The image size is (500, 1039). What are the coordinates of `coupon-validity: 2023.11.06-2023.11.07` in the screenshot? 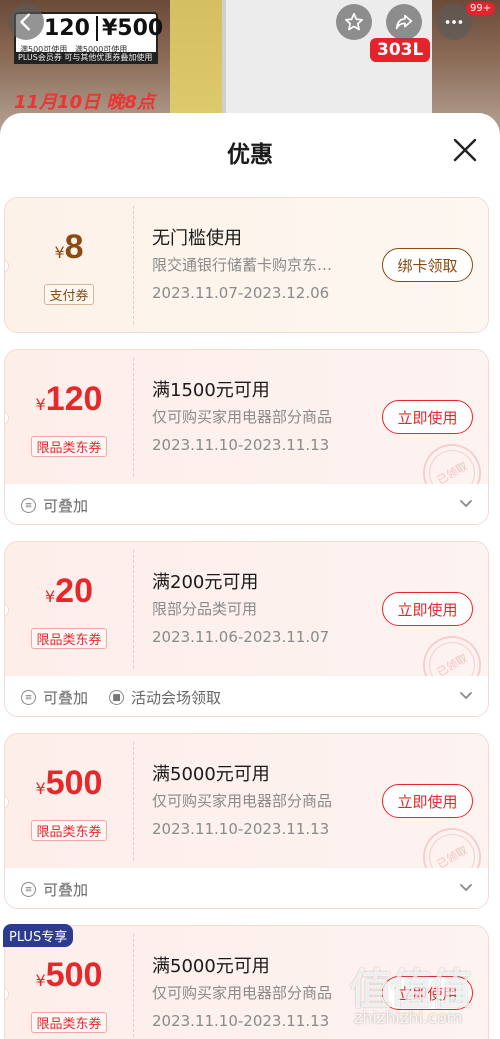 It's located at (241, 637).